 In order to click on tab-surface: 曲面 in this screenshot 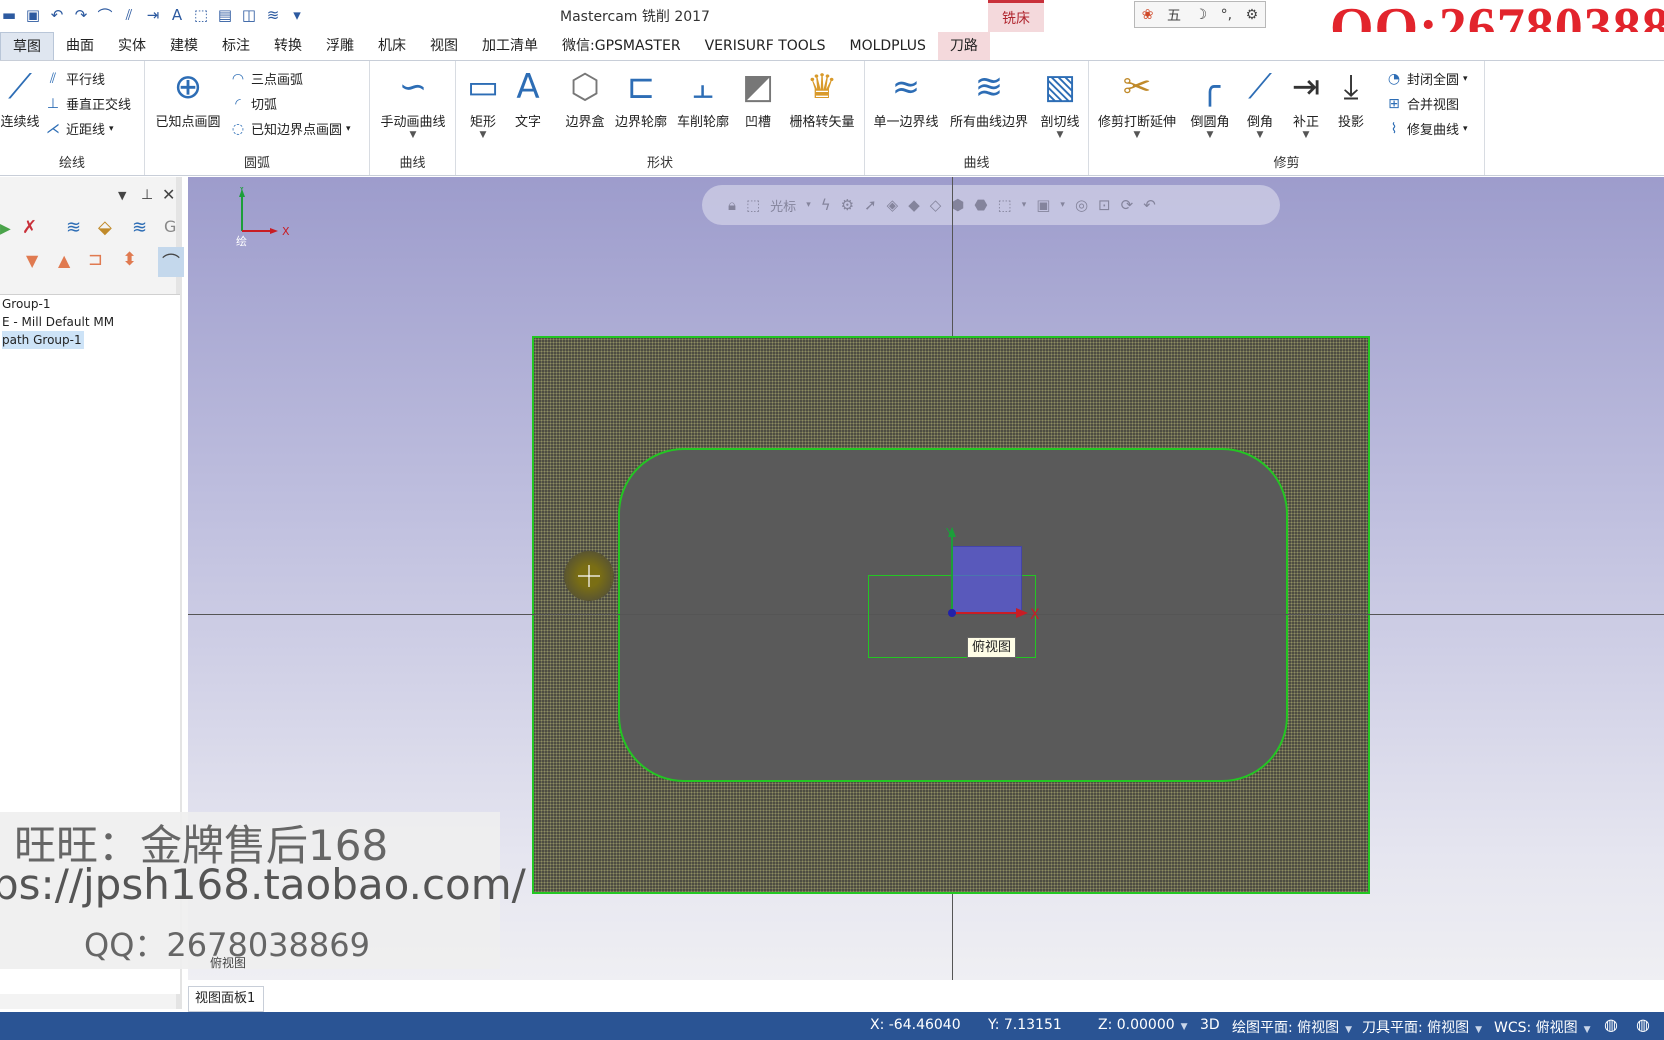, I will do `click(80, 46)`.